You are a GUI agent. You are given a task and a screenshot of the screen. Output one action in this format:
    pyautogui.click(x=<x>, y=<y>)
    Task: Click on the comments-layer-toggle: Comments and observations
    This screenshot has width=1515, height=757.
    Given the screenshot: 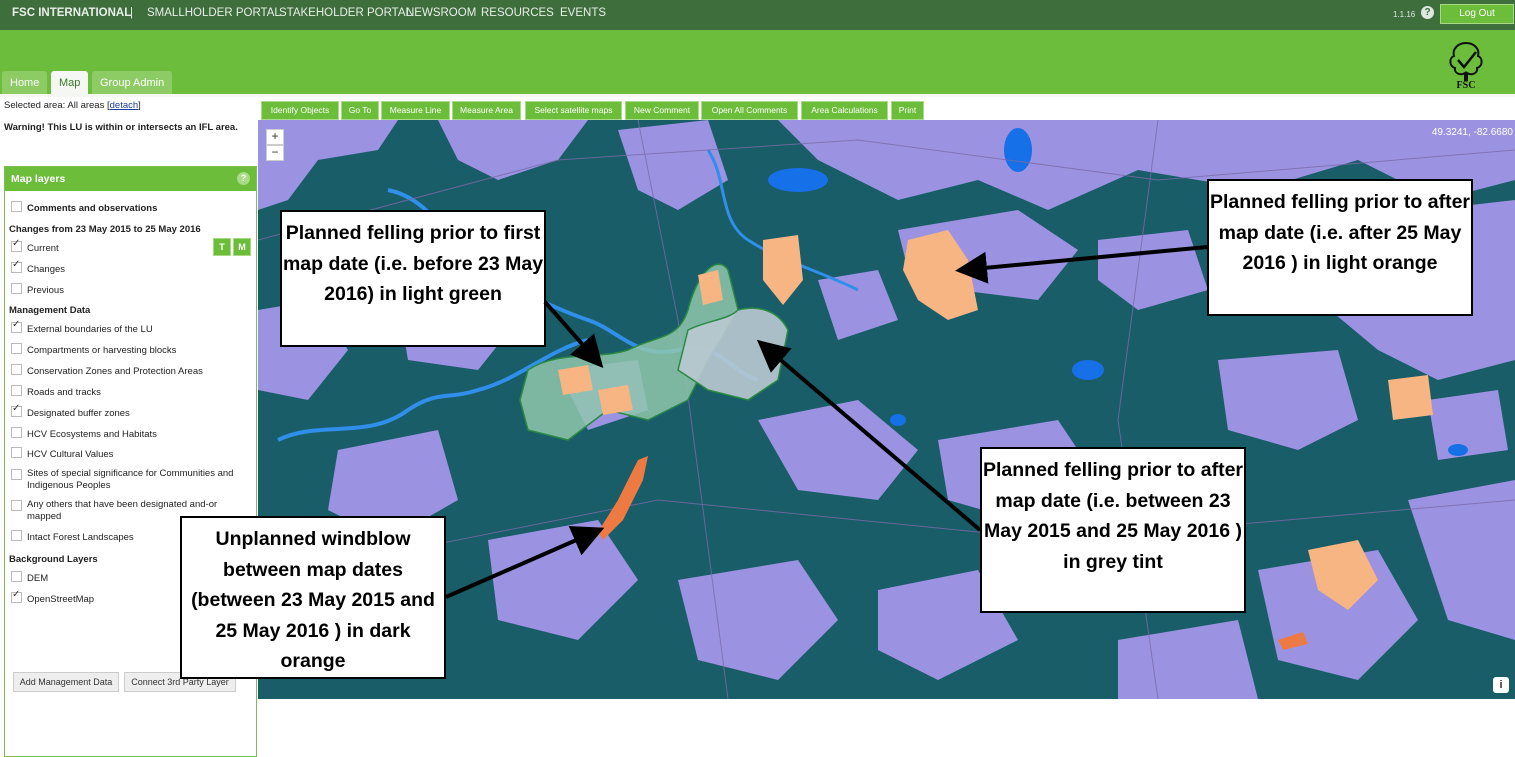 What is the action you would take?
    pyautogui.click(x=84, y=207)
    